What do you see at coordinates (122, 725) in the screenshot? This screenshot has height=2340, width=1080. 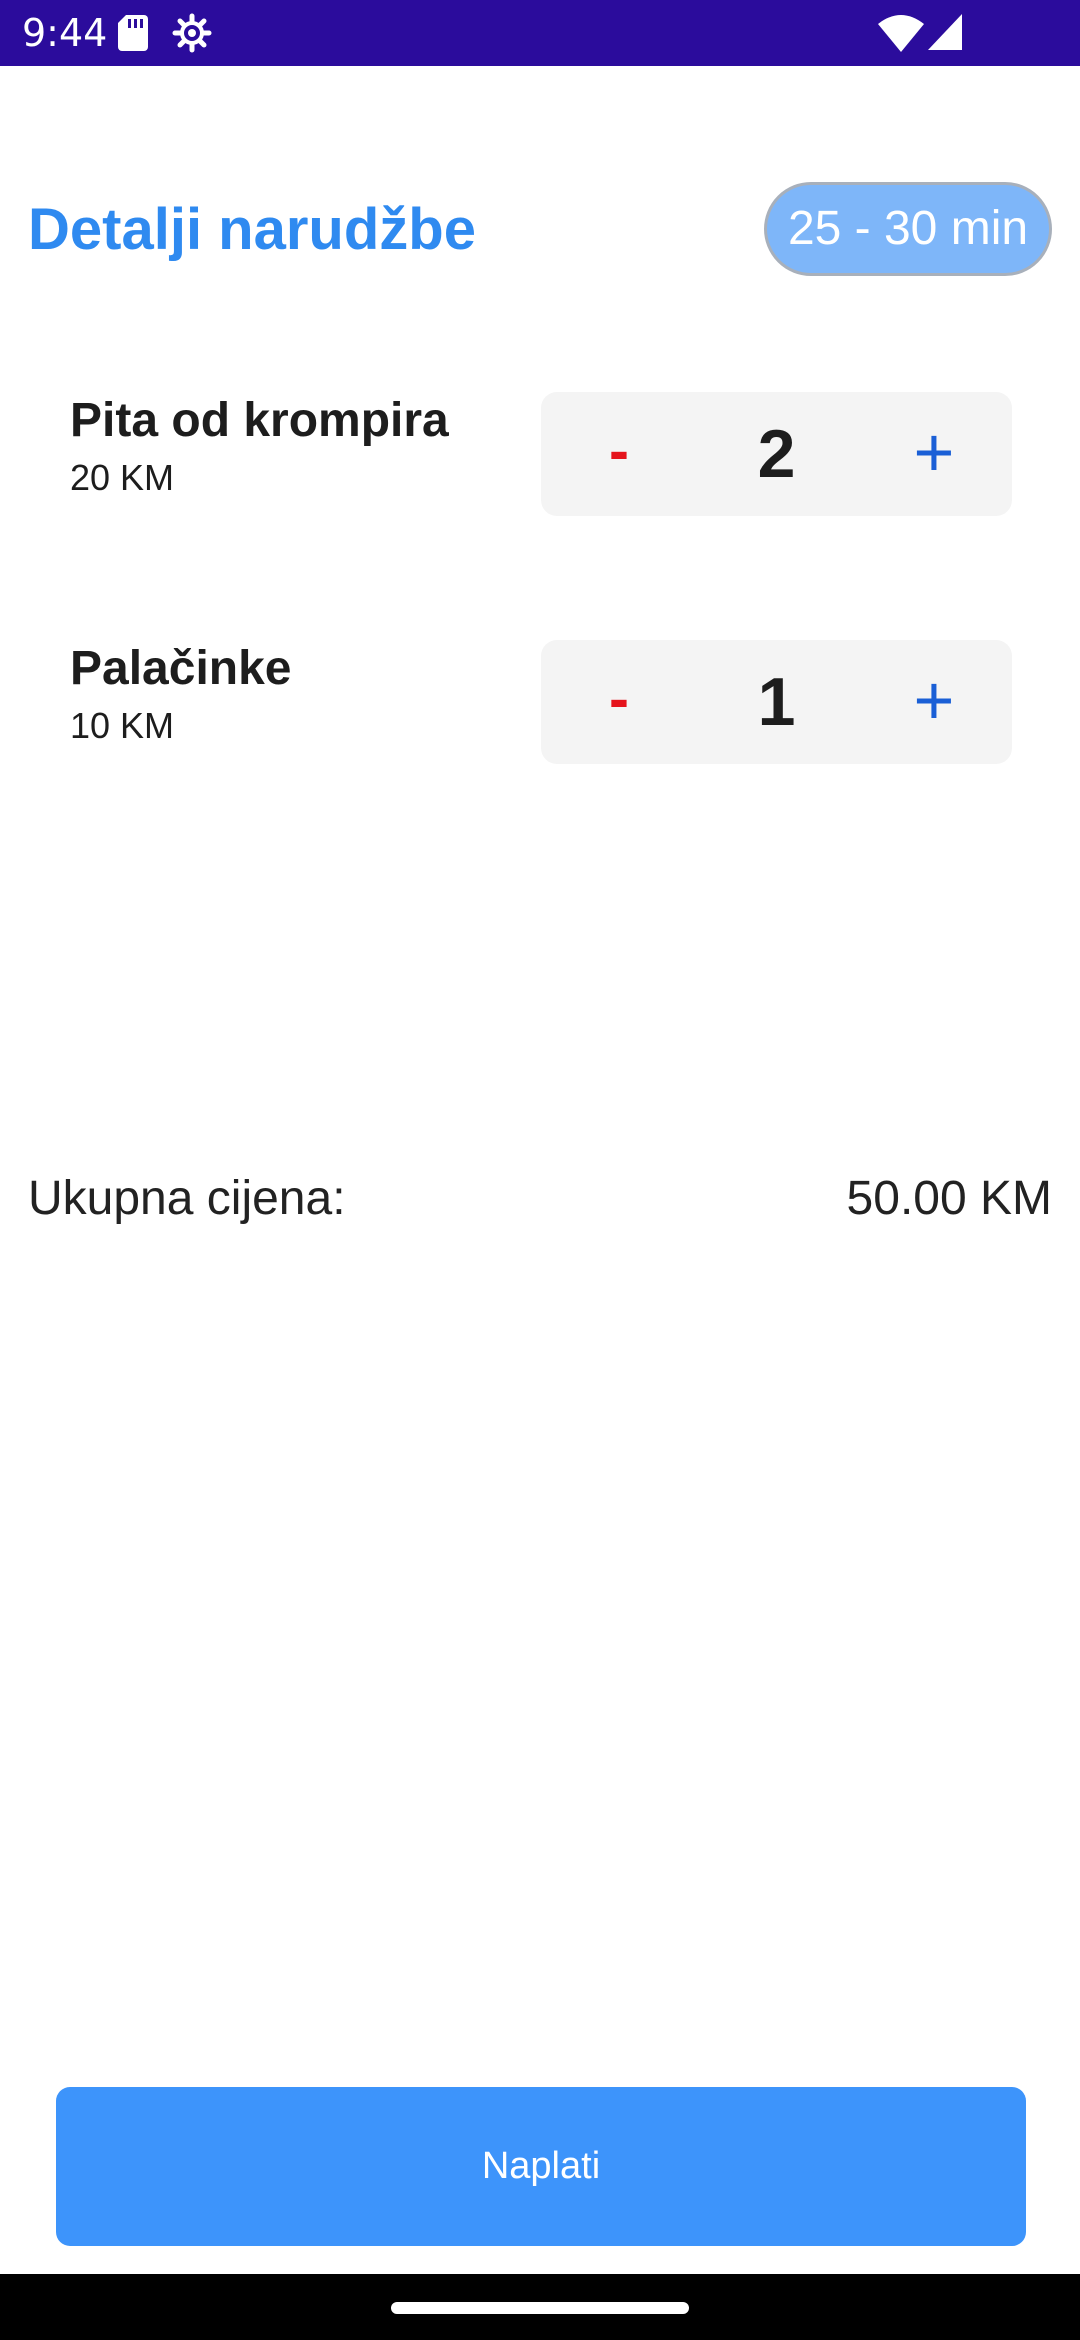 I see `item-price: 10 KM` at bounding box center [122, 725].